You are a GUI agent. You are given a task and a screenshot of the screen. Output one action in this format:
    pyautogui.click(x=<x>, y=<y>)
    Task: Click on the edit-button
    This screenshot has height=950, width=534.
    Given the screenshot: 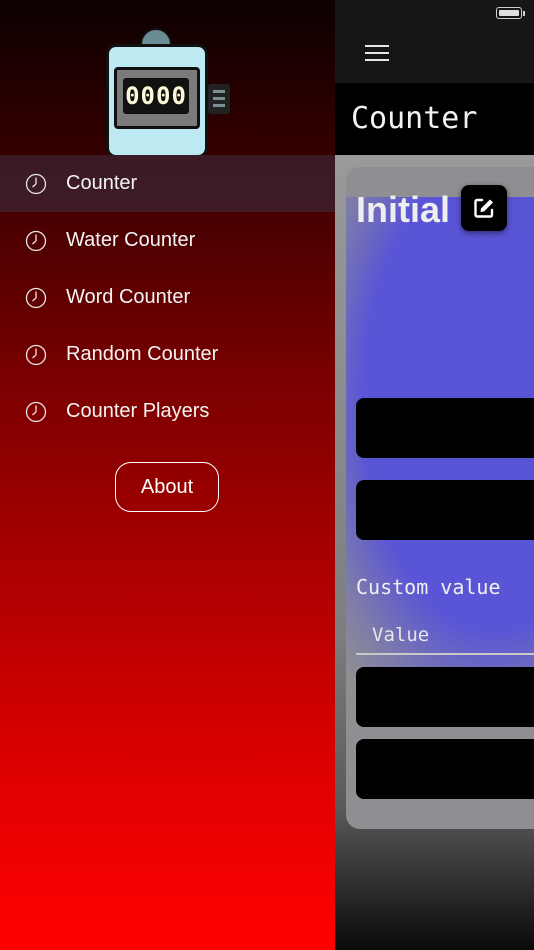 What is the action you would take?
    pyautogui.click(x=484, y=208)
    